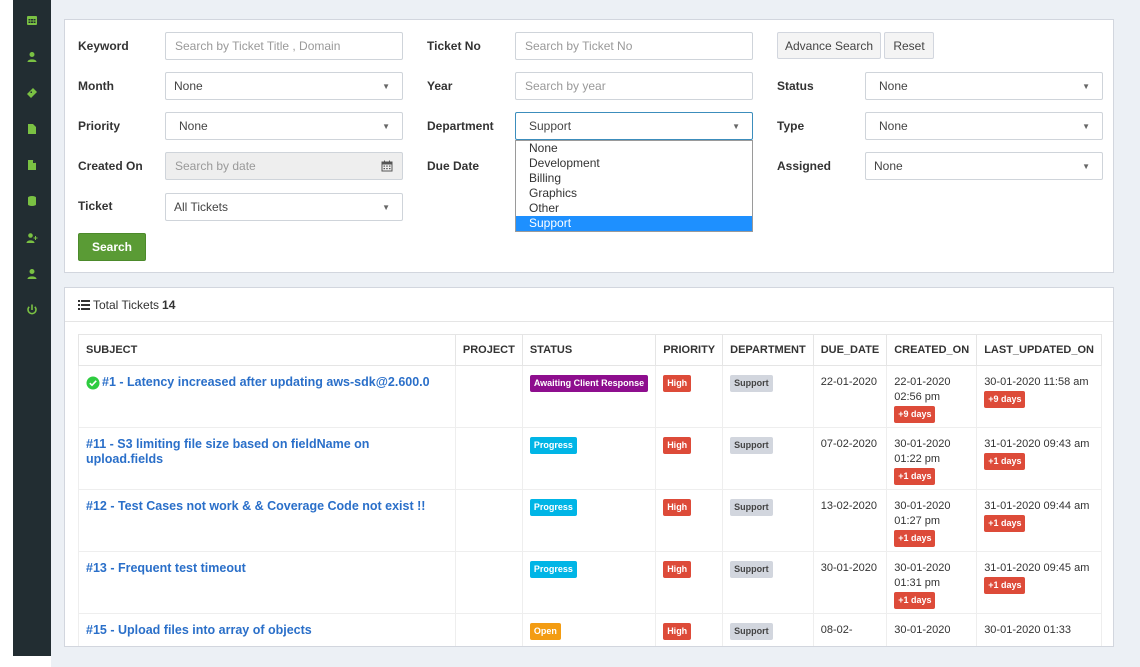 This screenshot has height=667, width=1140. Describe the element at coordinates (166, 568) in the screenshot. I see `ticket-link: #13 - Frequent test timeout` at that location.